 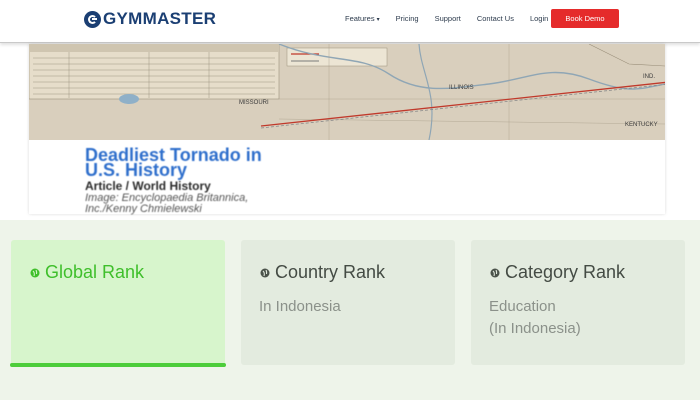 I want to click on global-rank-header: Global Rank, so click(x=87, y=272).